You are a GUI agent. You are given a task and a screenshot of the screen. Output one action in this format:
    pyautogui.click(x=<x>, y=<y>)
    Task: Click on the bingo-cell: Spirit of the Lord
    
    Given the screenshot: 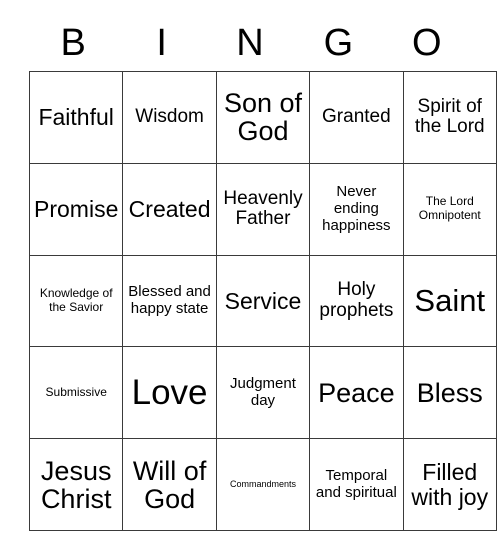 What is the action you would take?
    pyautogui.click(x=449, y=117)
    